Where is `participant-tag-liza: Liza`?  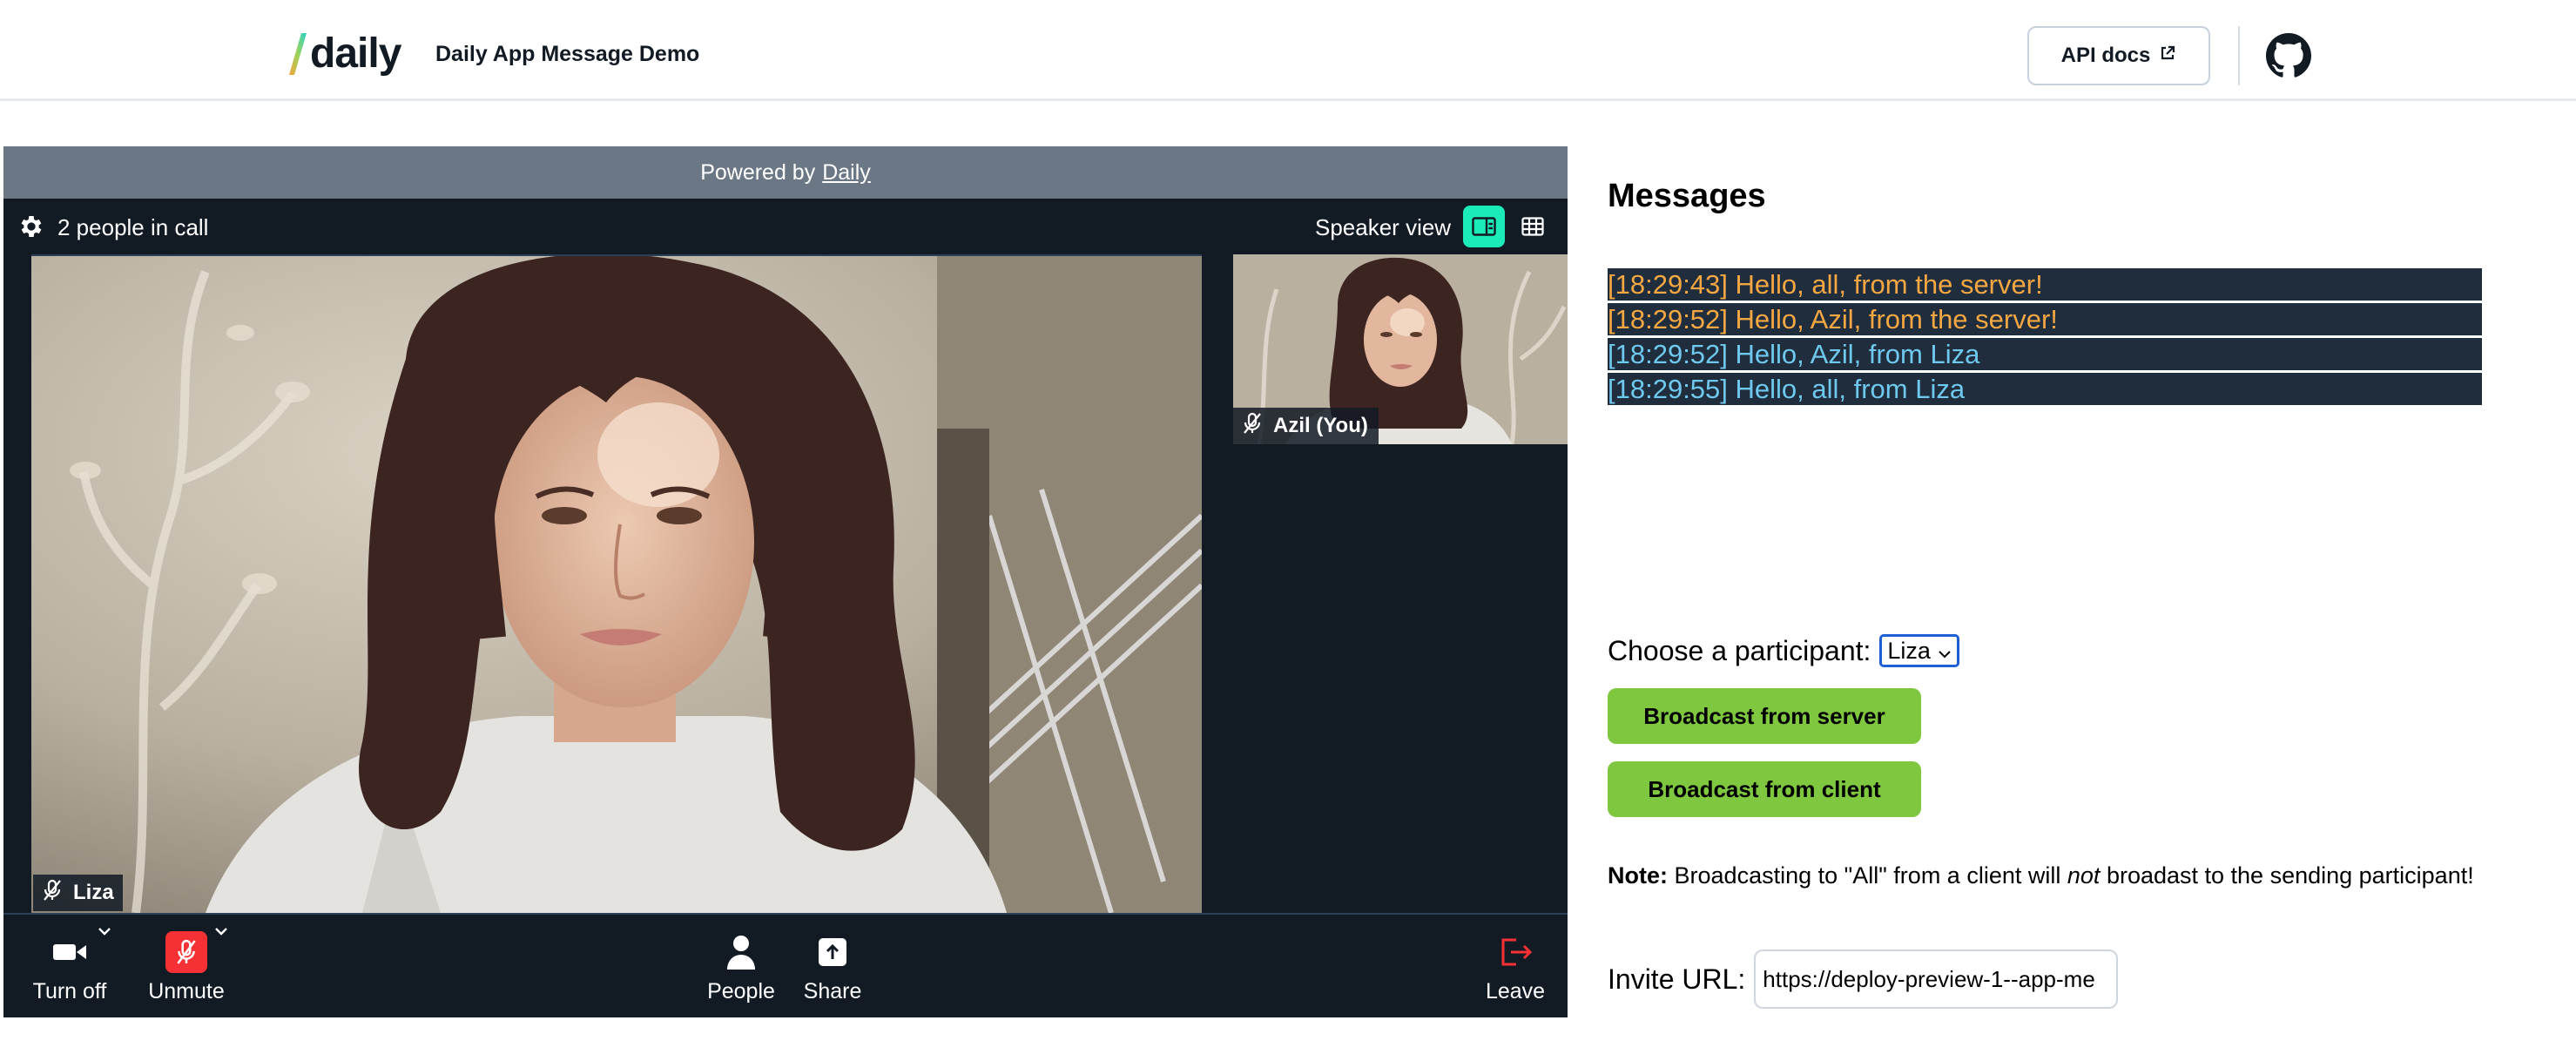 participant-tag-liza: Liza is located at coordinates (78, 893).